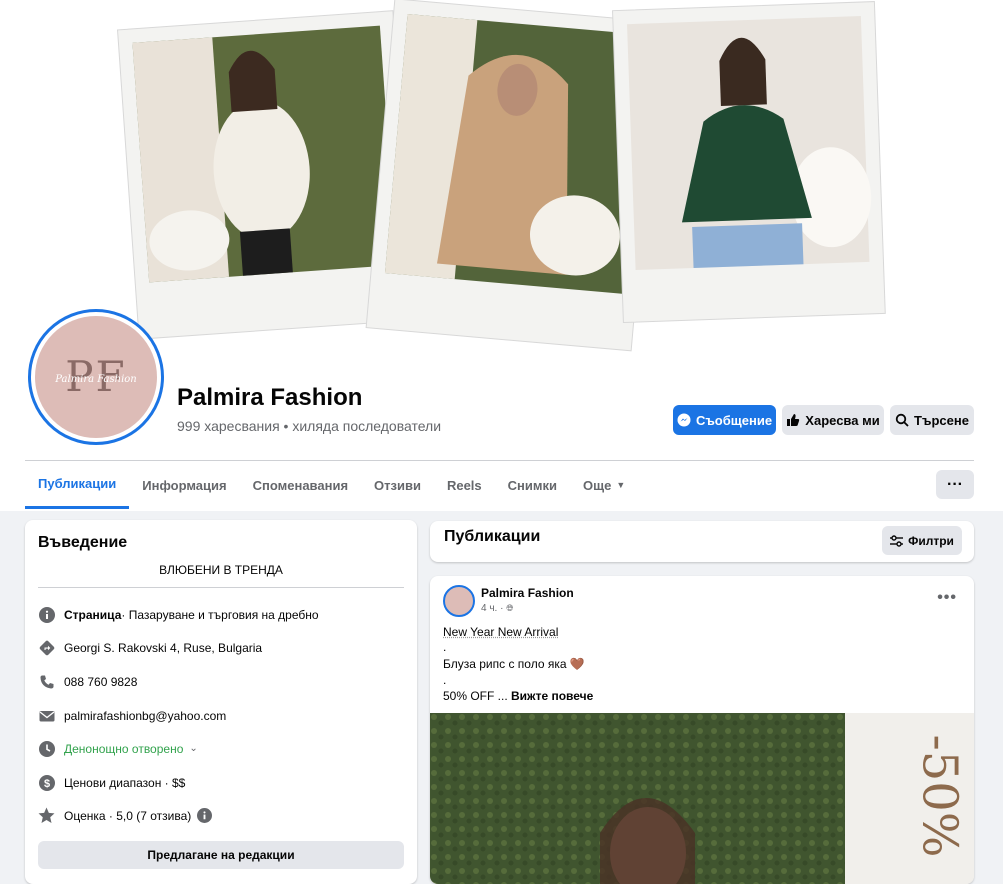 The width and height of the screenshot is (1003, 884). I want to click on search-label: Търсене, so click(941, 420).